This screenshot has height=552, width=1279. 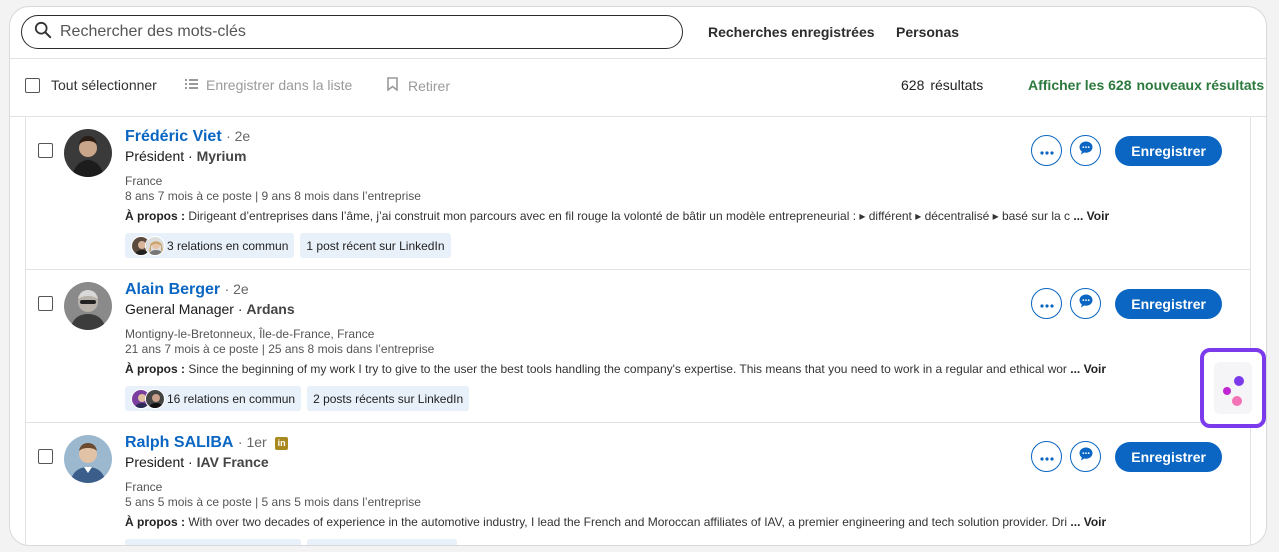 I want to click on show-new-results-link: Afficher les 628 nouveaux résultats, so click(x=1146, y=85).